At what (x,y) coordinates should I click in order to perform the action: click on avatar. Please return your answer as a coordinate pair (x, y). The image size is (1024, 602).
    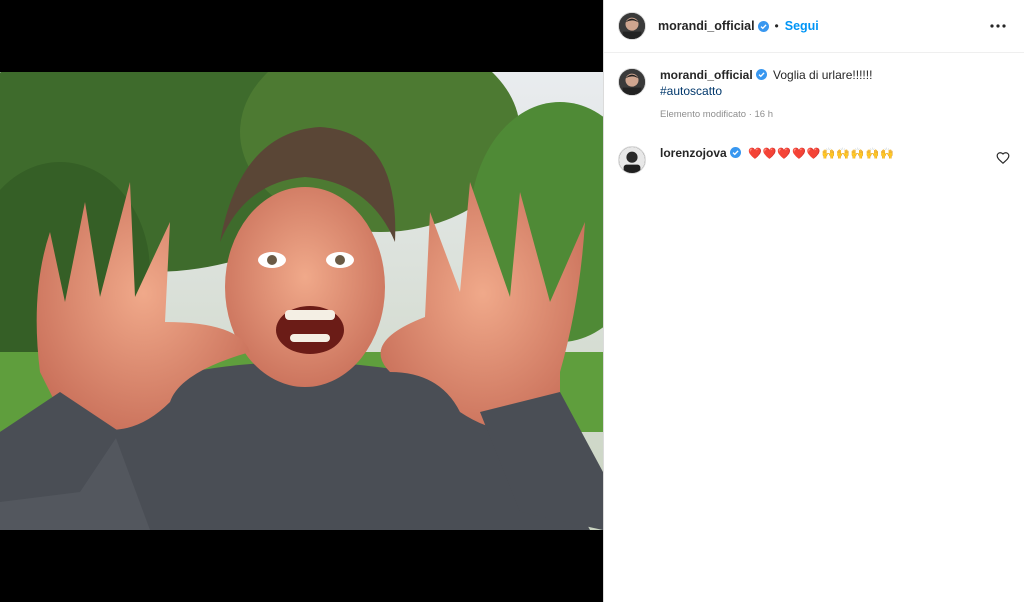
    Looking at the image, I should click on (632, 26).